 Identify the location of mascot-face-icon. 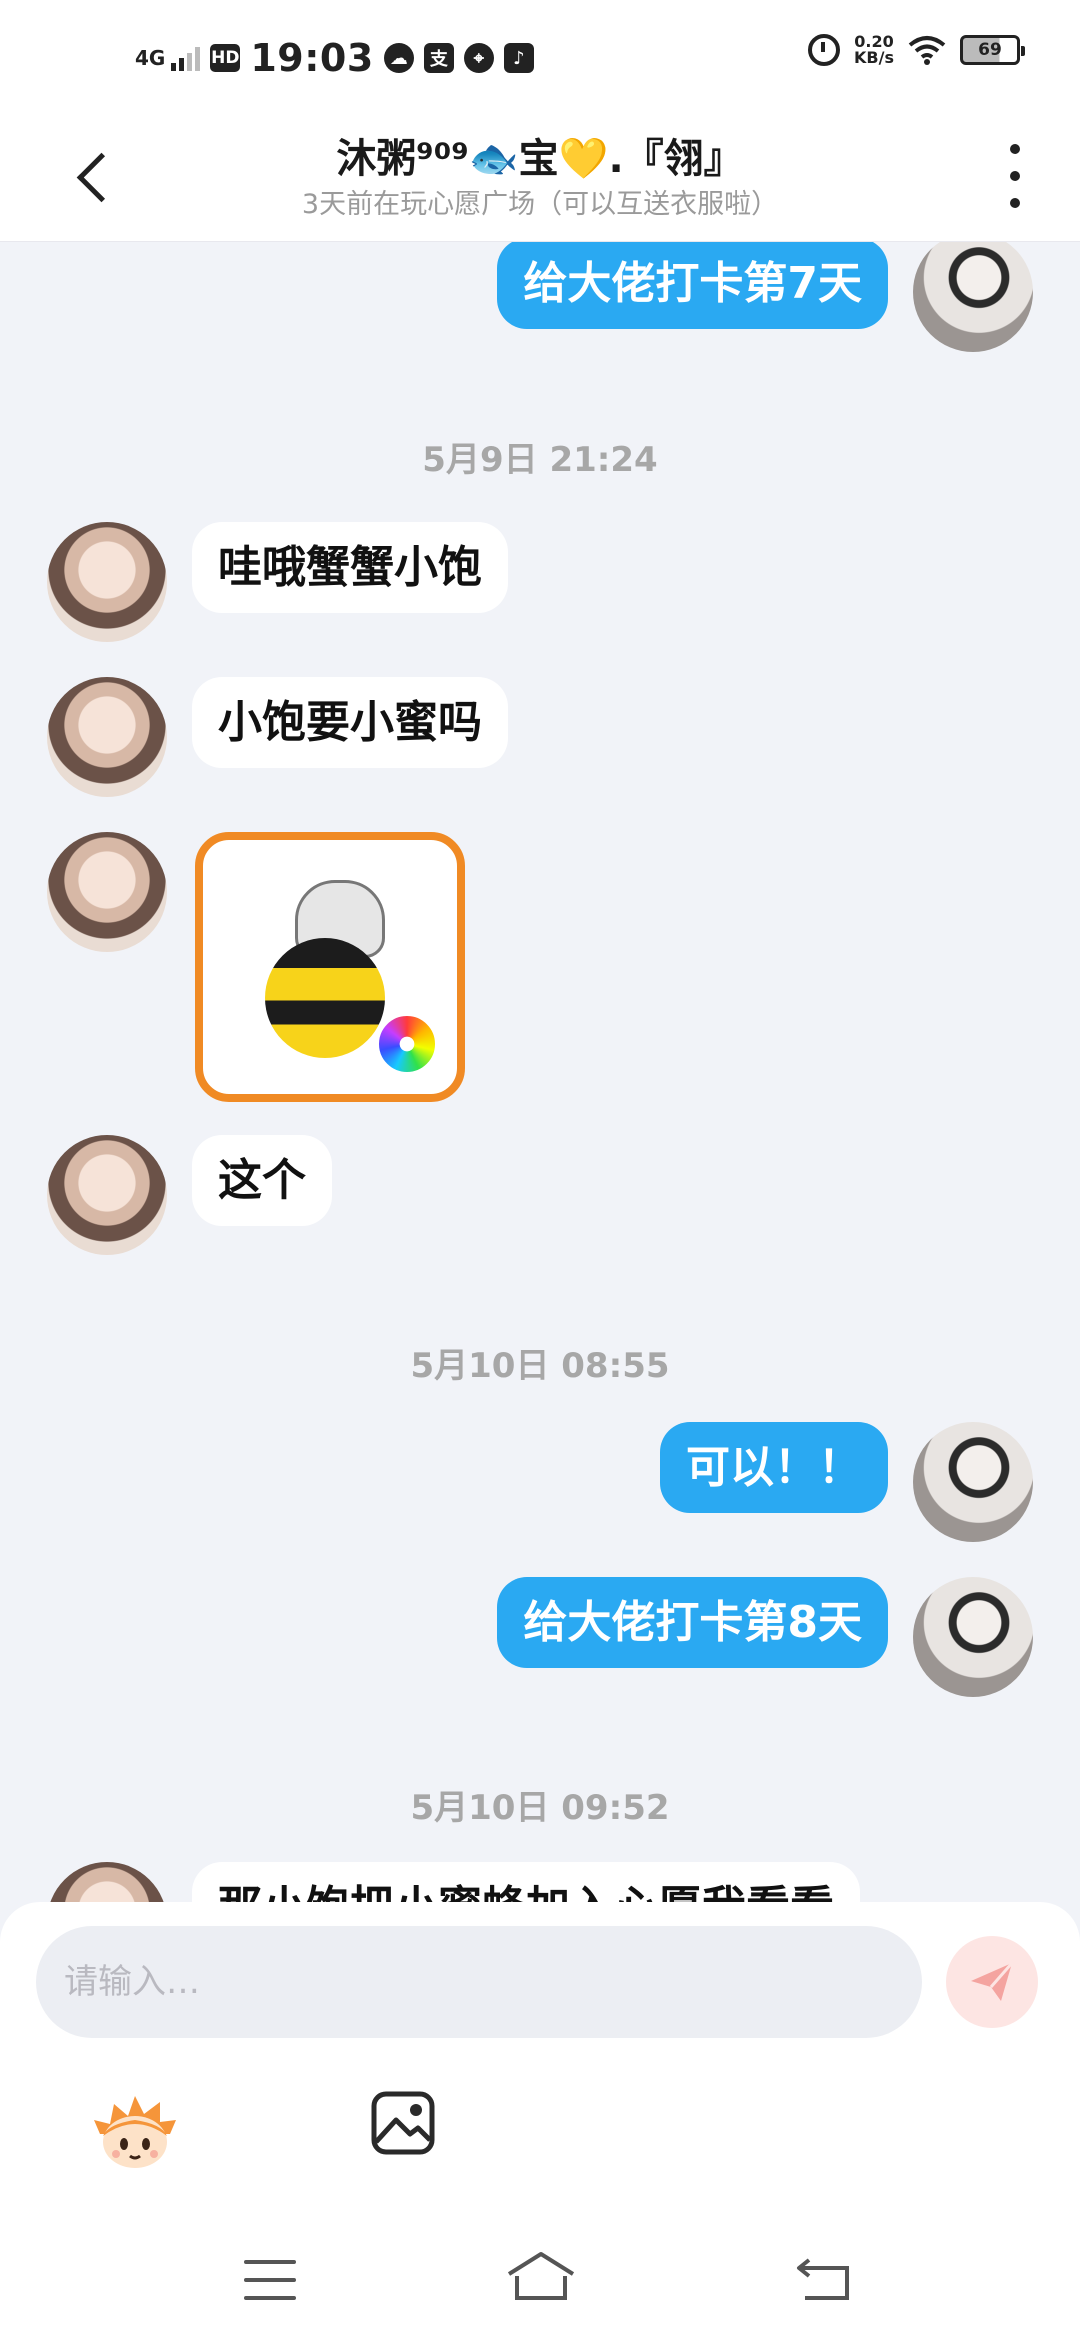
(135, 2131).